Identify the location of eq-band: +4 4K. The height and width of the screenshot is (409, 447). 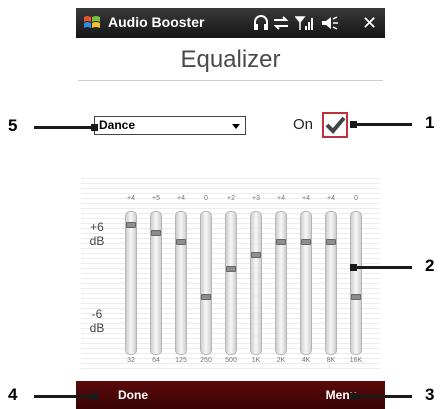
(306, 275).